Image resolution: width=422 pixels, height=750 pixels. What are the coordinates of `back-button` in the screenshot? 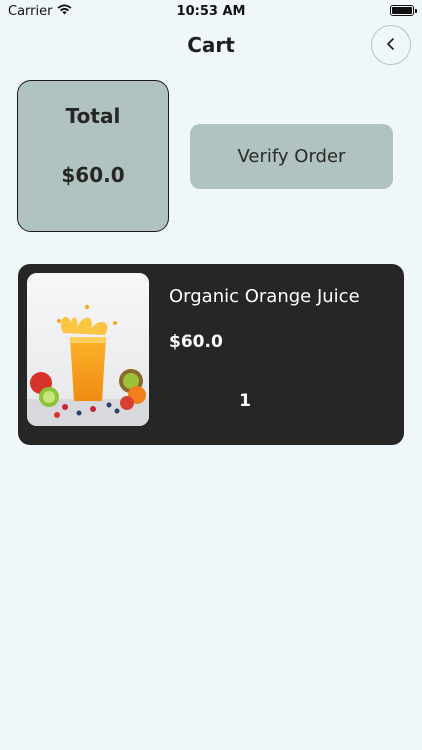 It's located at (391, 45).